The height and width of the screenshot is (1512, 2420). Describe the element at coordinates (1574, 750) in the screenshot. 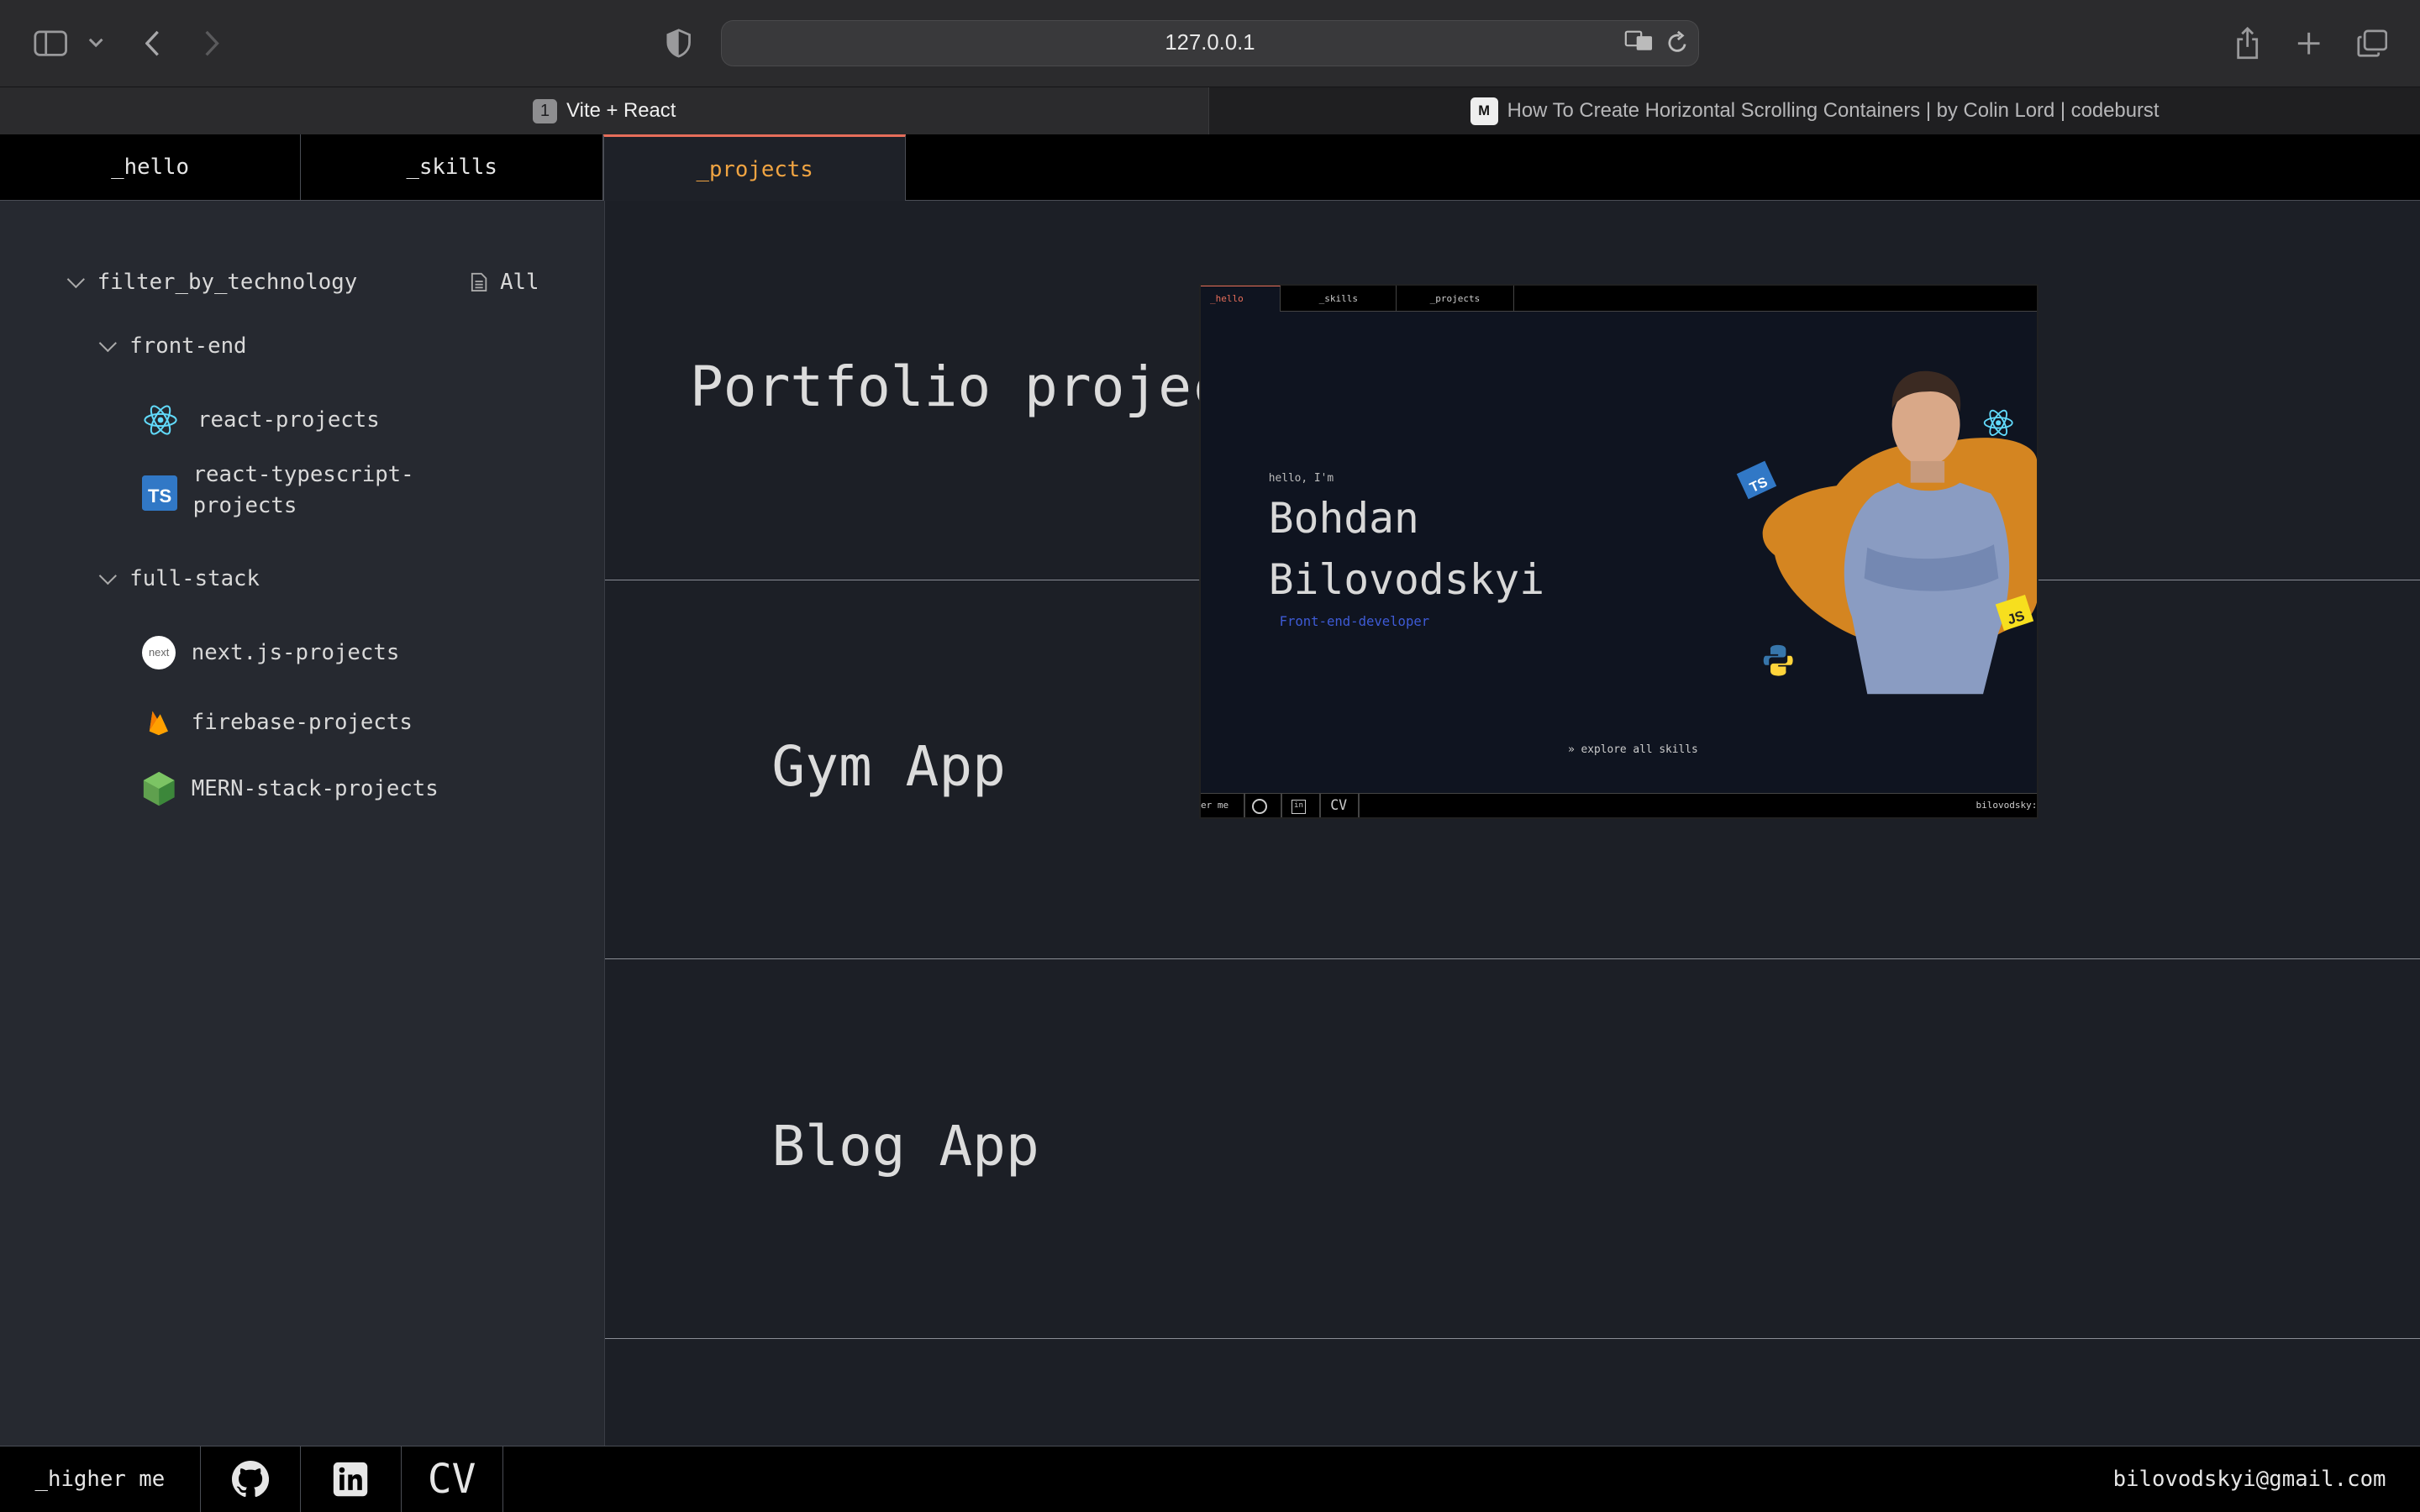

I see `chevrons-down-icon: »` at that location.